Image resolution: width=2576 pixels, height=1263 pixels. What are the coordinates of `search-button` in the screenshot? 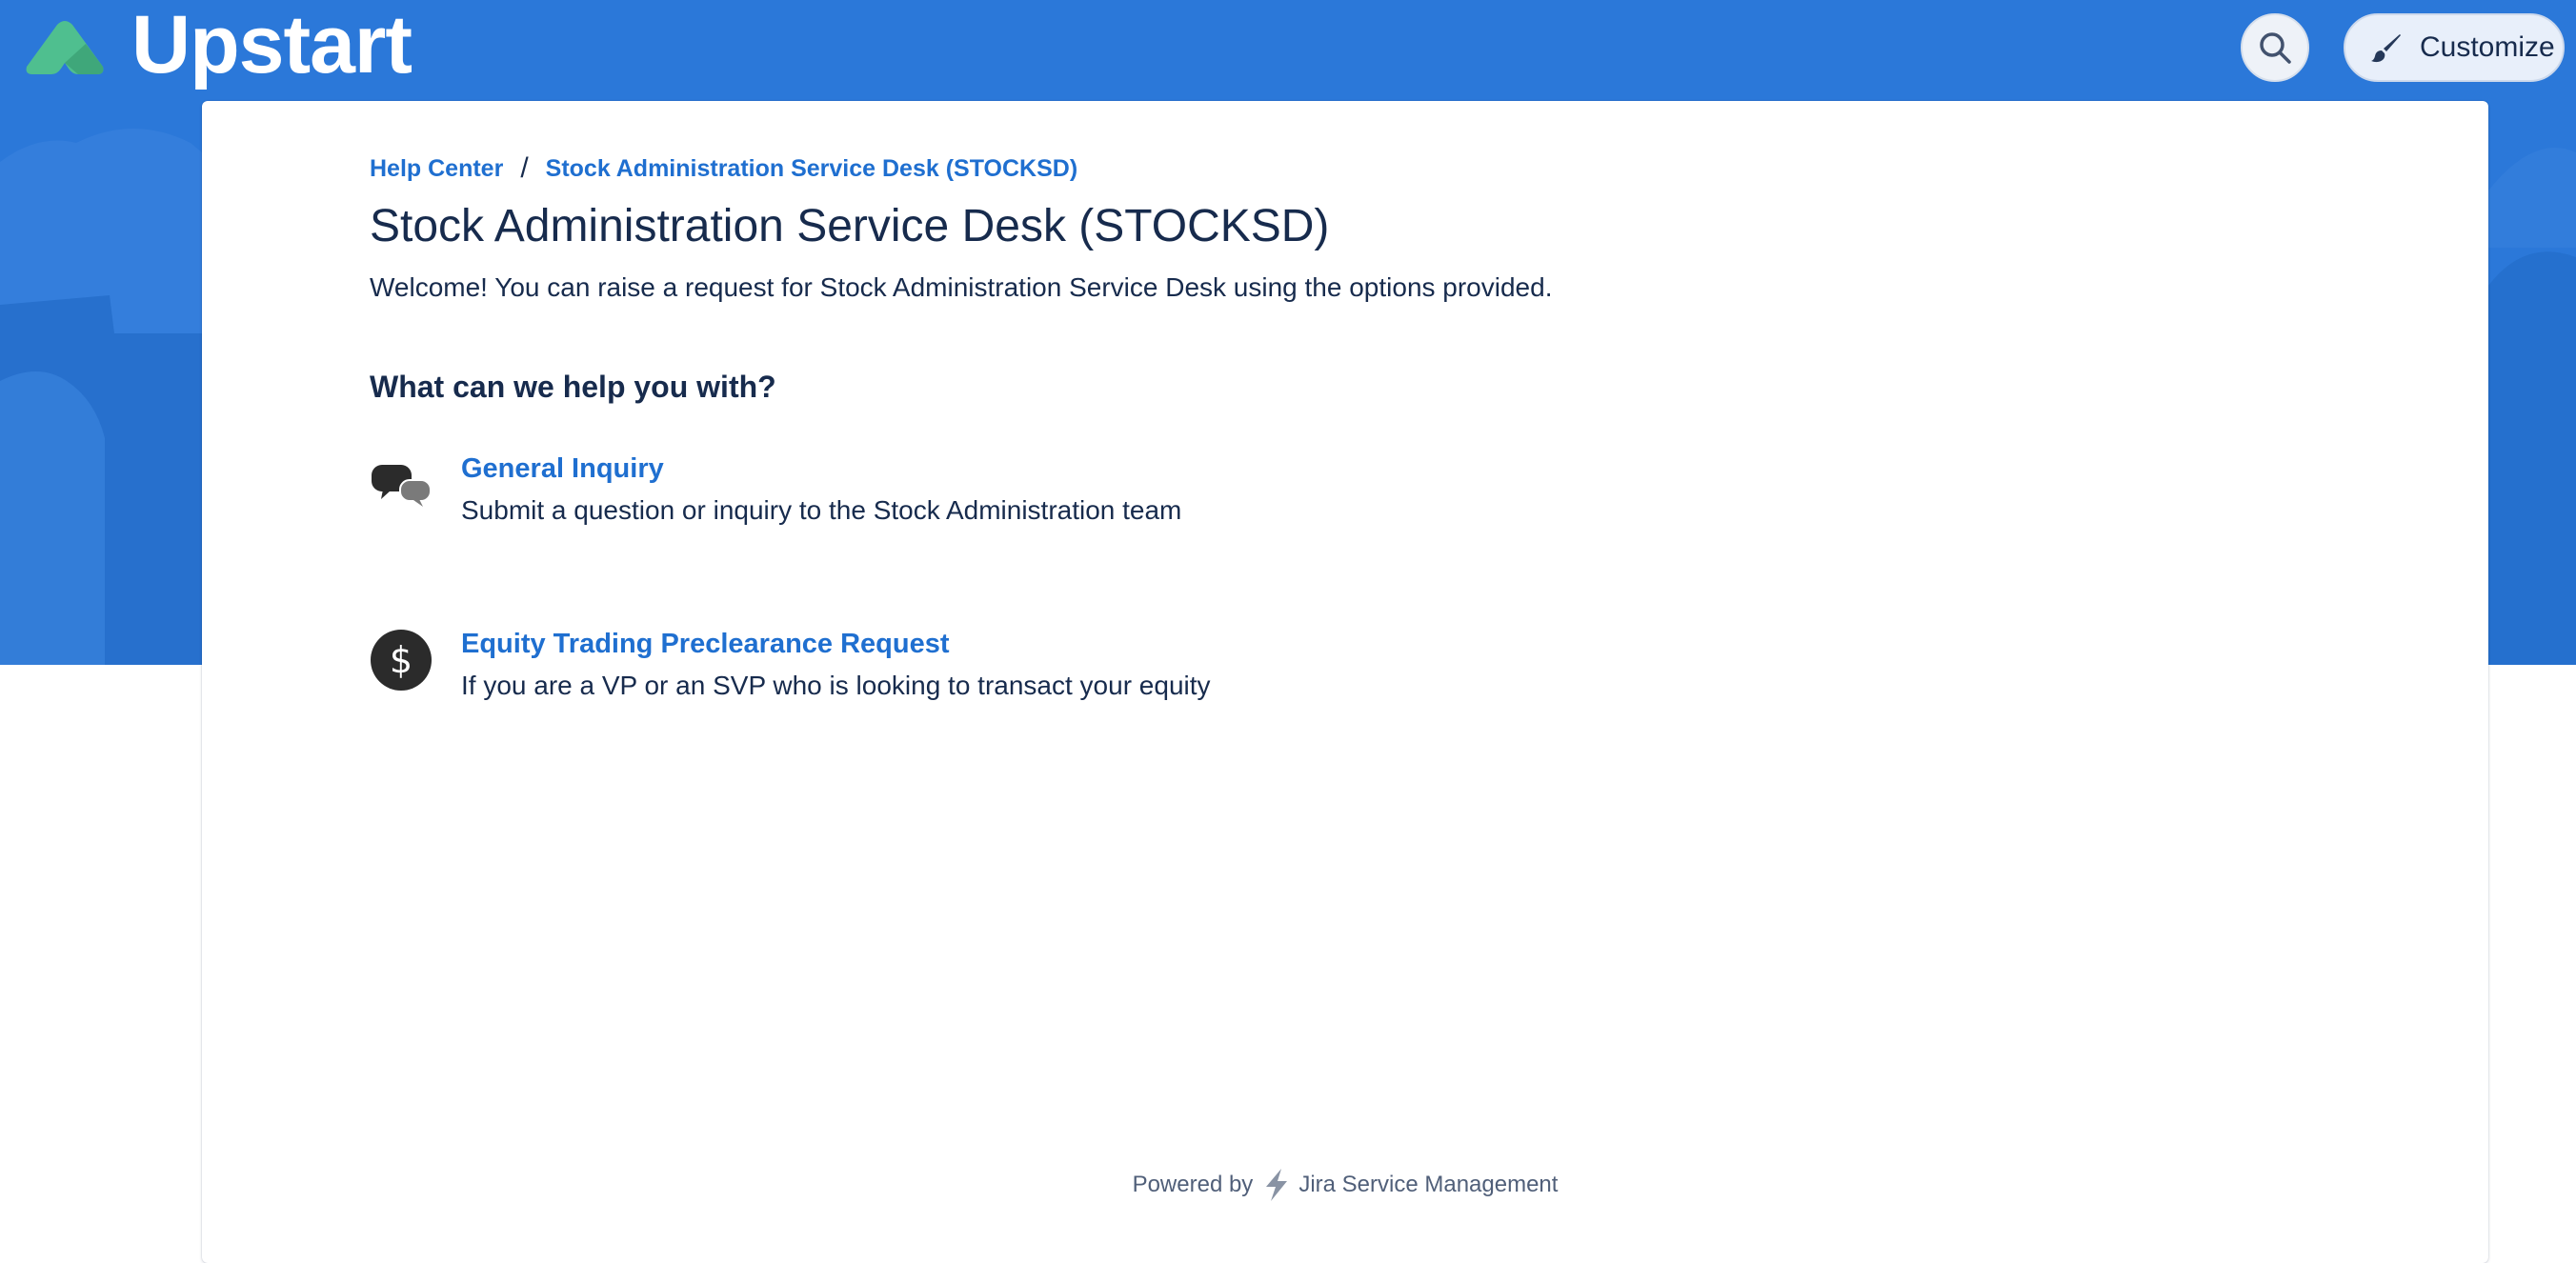 It's located at (2275, 47).